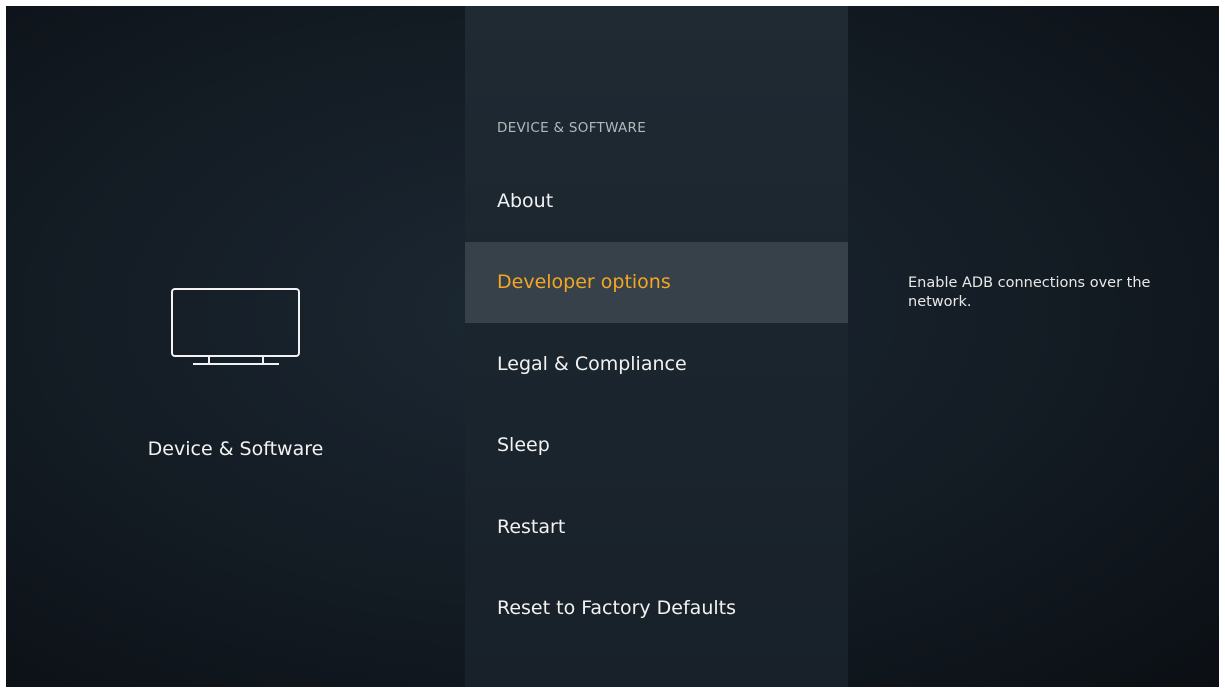 The image size is (1225, 693). I want to click on menu-item-restart: Restart, so click(656, 527).